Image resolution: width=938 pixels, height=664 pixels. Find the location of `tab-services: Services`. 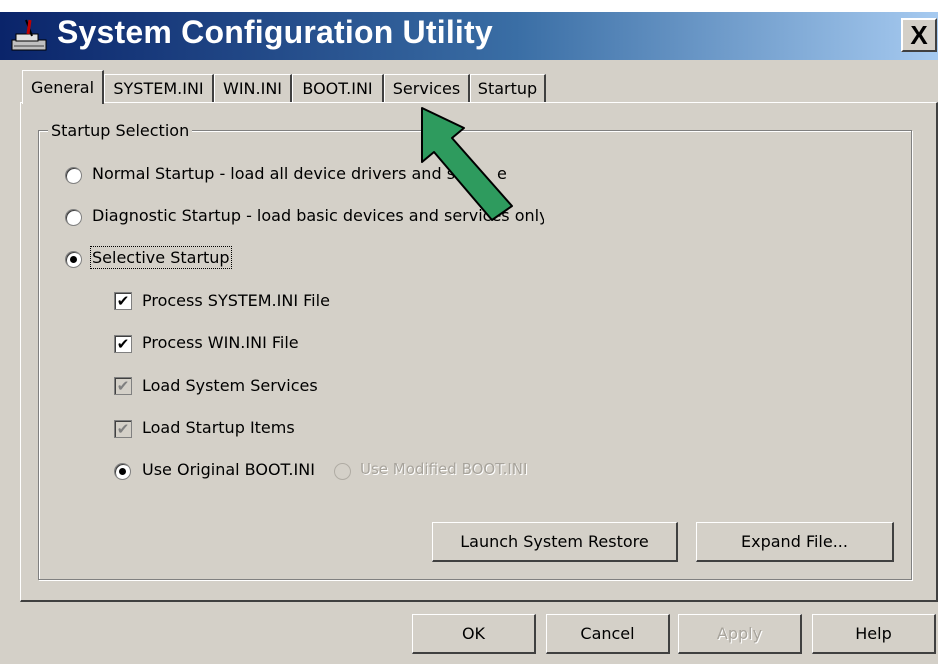

tab-services: Services is located at coordinates (427, 88).